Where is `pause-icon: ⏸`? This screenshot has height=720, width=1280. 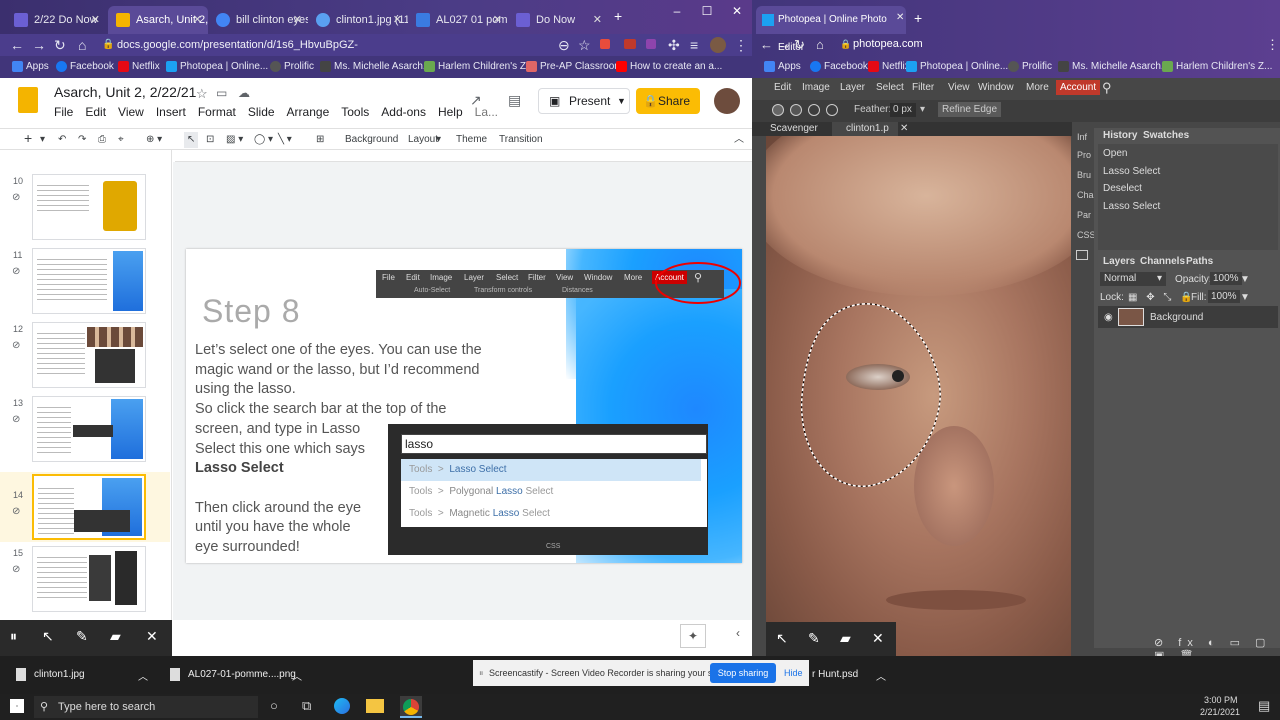
pause-icon: ⏸ is located at coordinates (13, 636).